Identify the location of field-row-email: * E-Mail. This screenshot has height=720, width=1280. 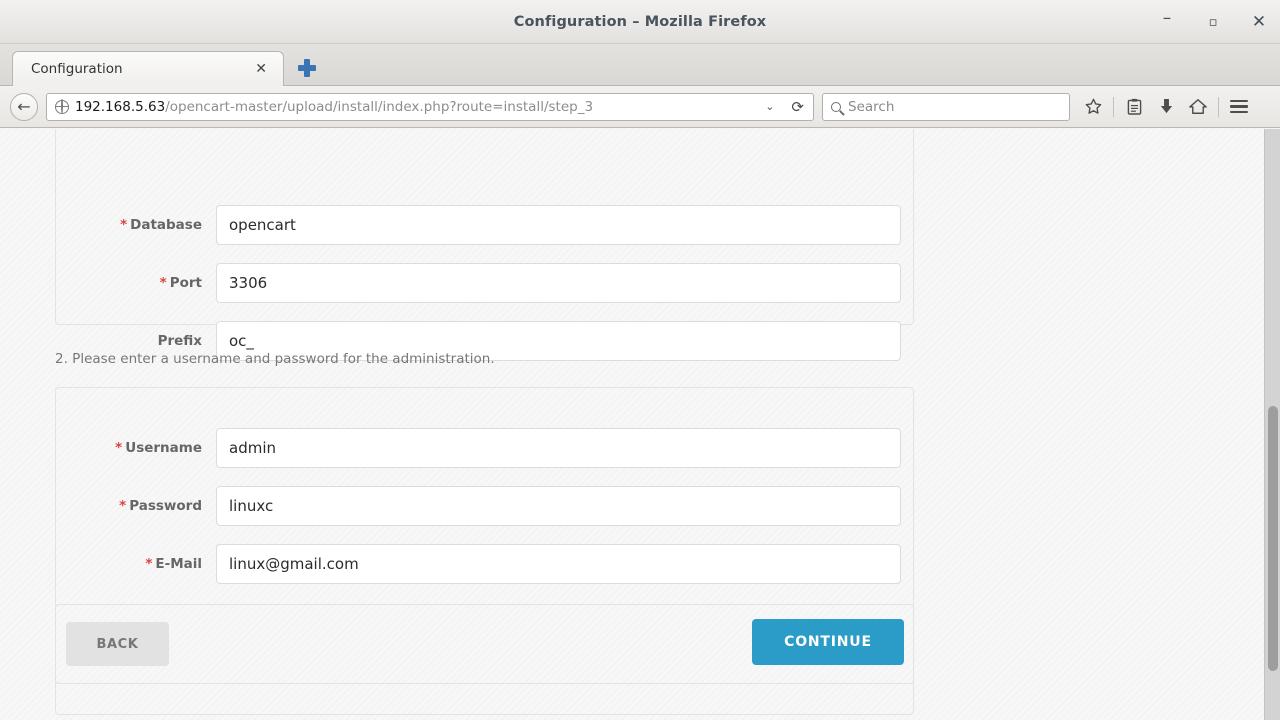
(485, 564).